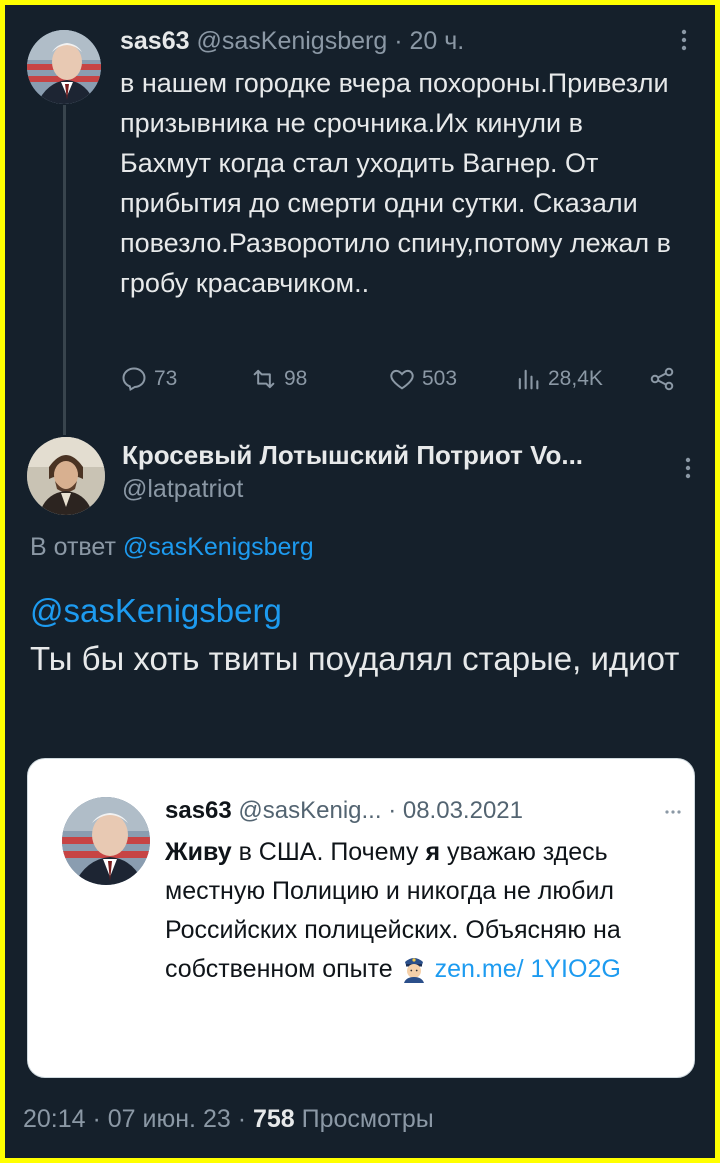 The height and width of the screenshot is (1163, 720). Describe the element at coordinates (355, 658) in the screenshot. I see `reply-text: Ты бы хоть твиты поудалял старые, идиот` at that location.